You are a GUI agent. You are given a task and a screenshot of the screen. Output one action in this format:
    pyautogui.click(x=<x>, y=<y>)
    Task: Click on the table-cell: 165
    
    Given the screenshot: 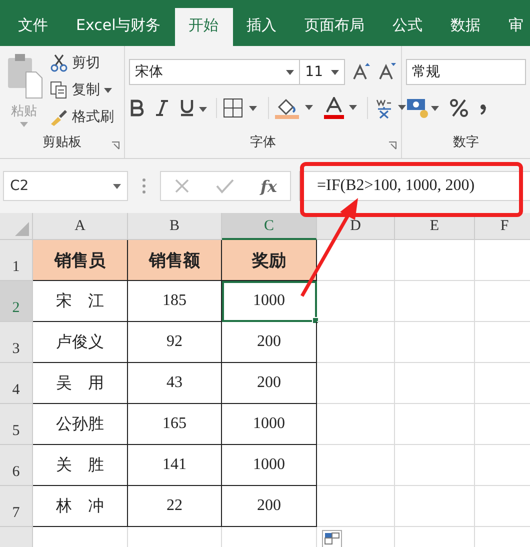 What is the action you would take?
    pyautogui.click(x=175, y=424)
    